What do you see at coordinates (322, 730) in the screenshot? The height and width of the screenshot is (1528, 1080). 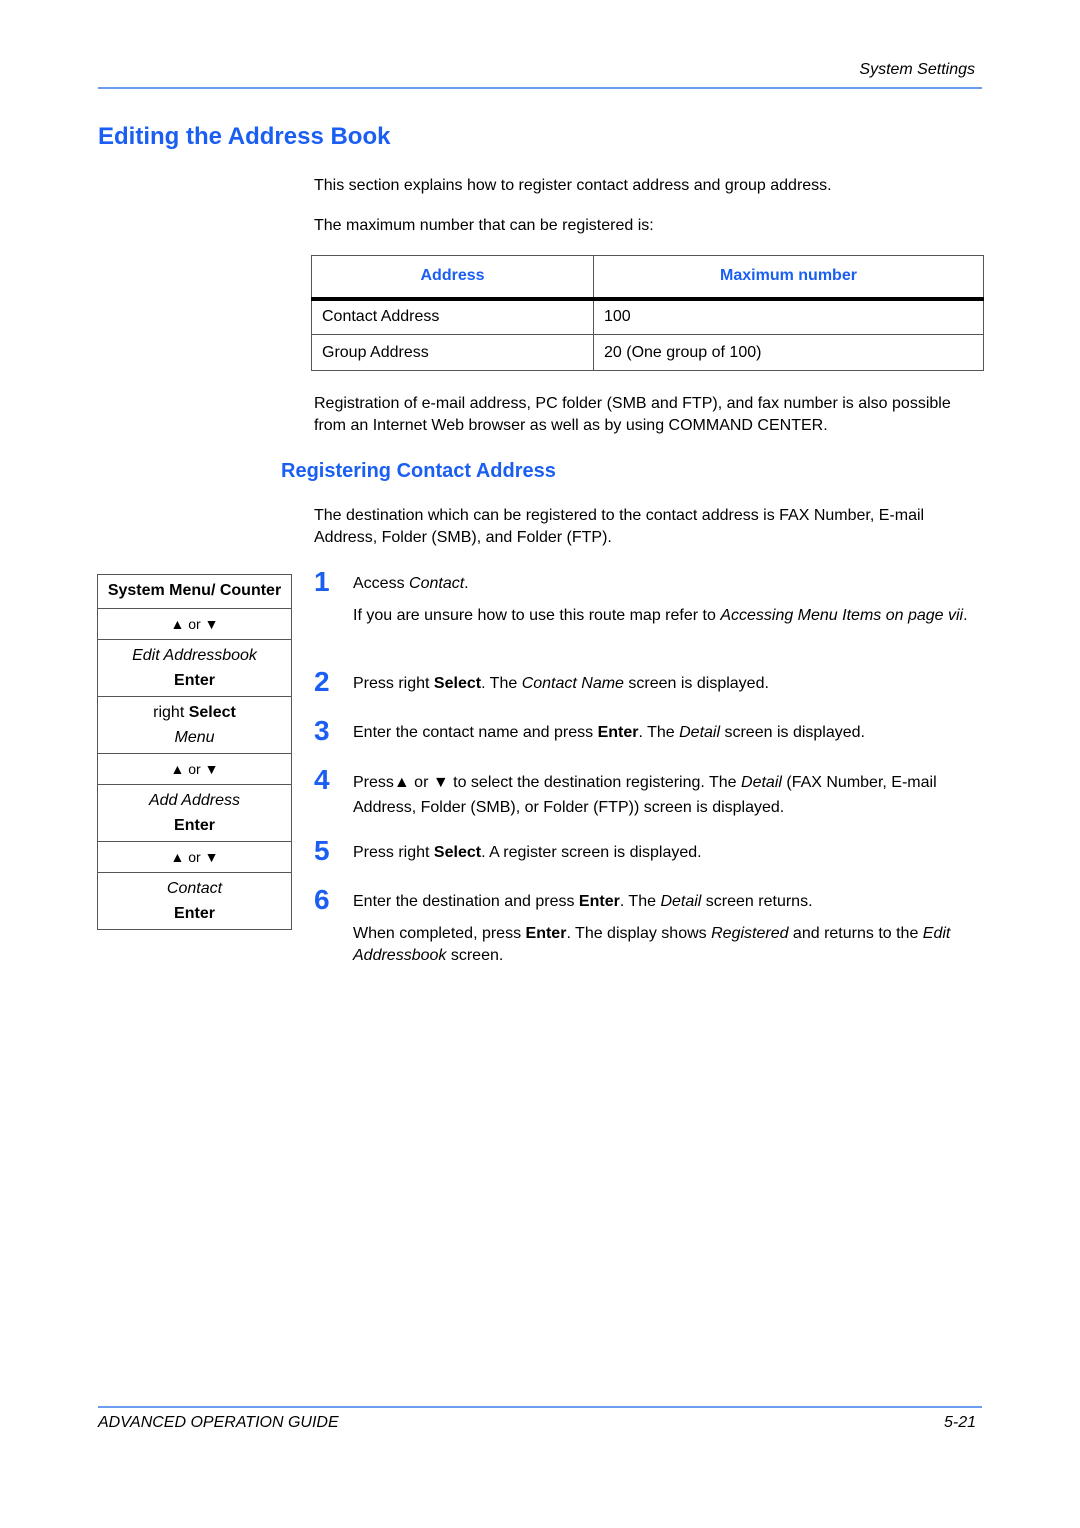 I see `step-number: 3` at bounding box center [322, 730].